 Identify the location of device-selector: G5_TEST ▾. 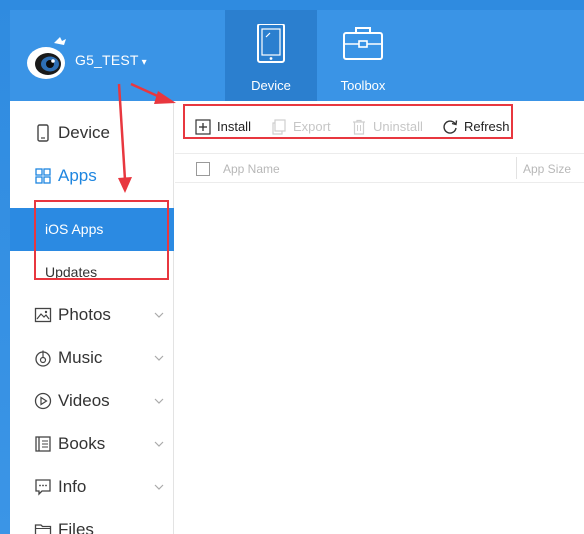
(111, 60).